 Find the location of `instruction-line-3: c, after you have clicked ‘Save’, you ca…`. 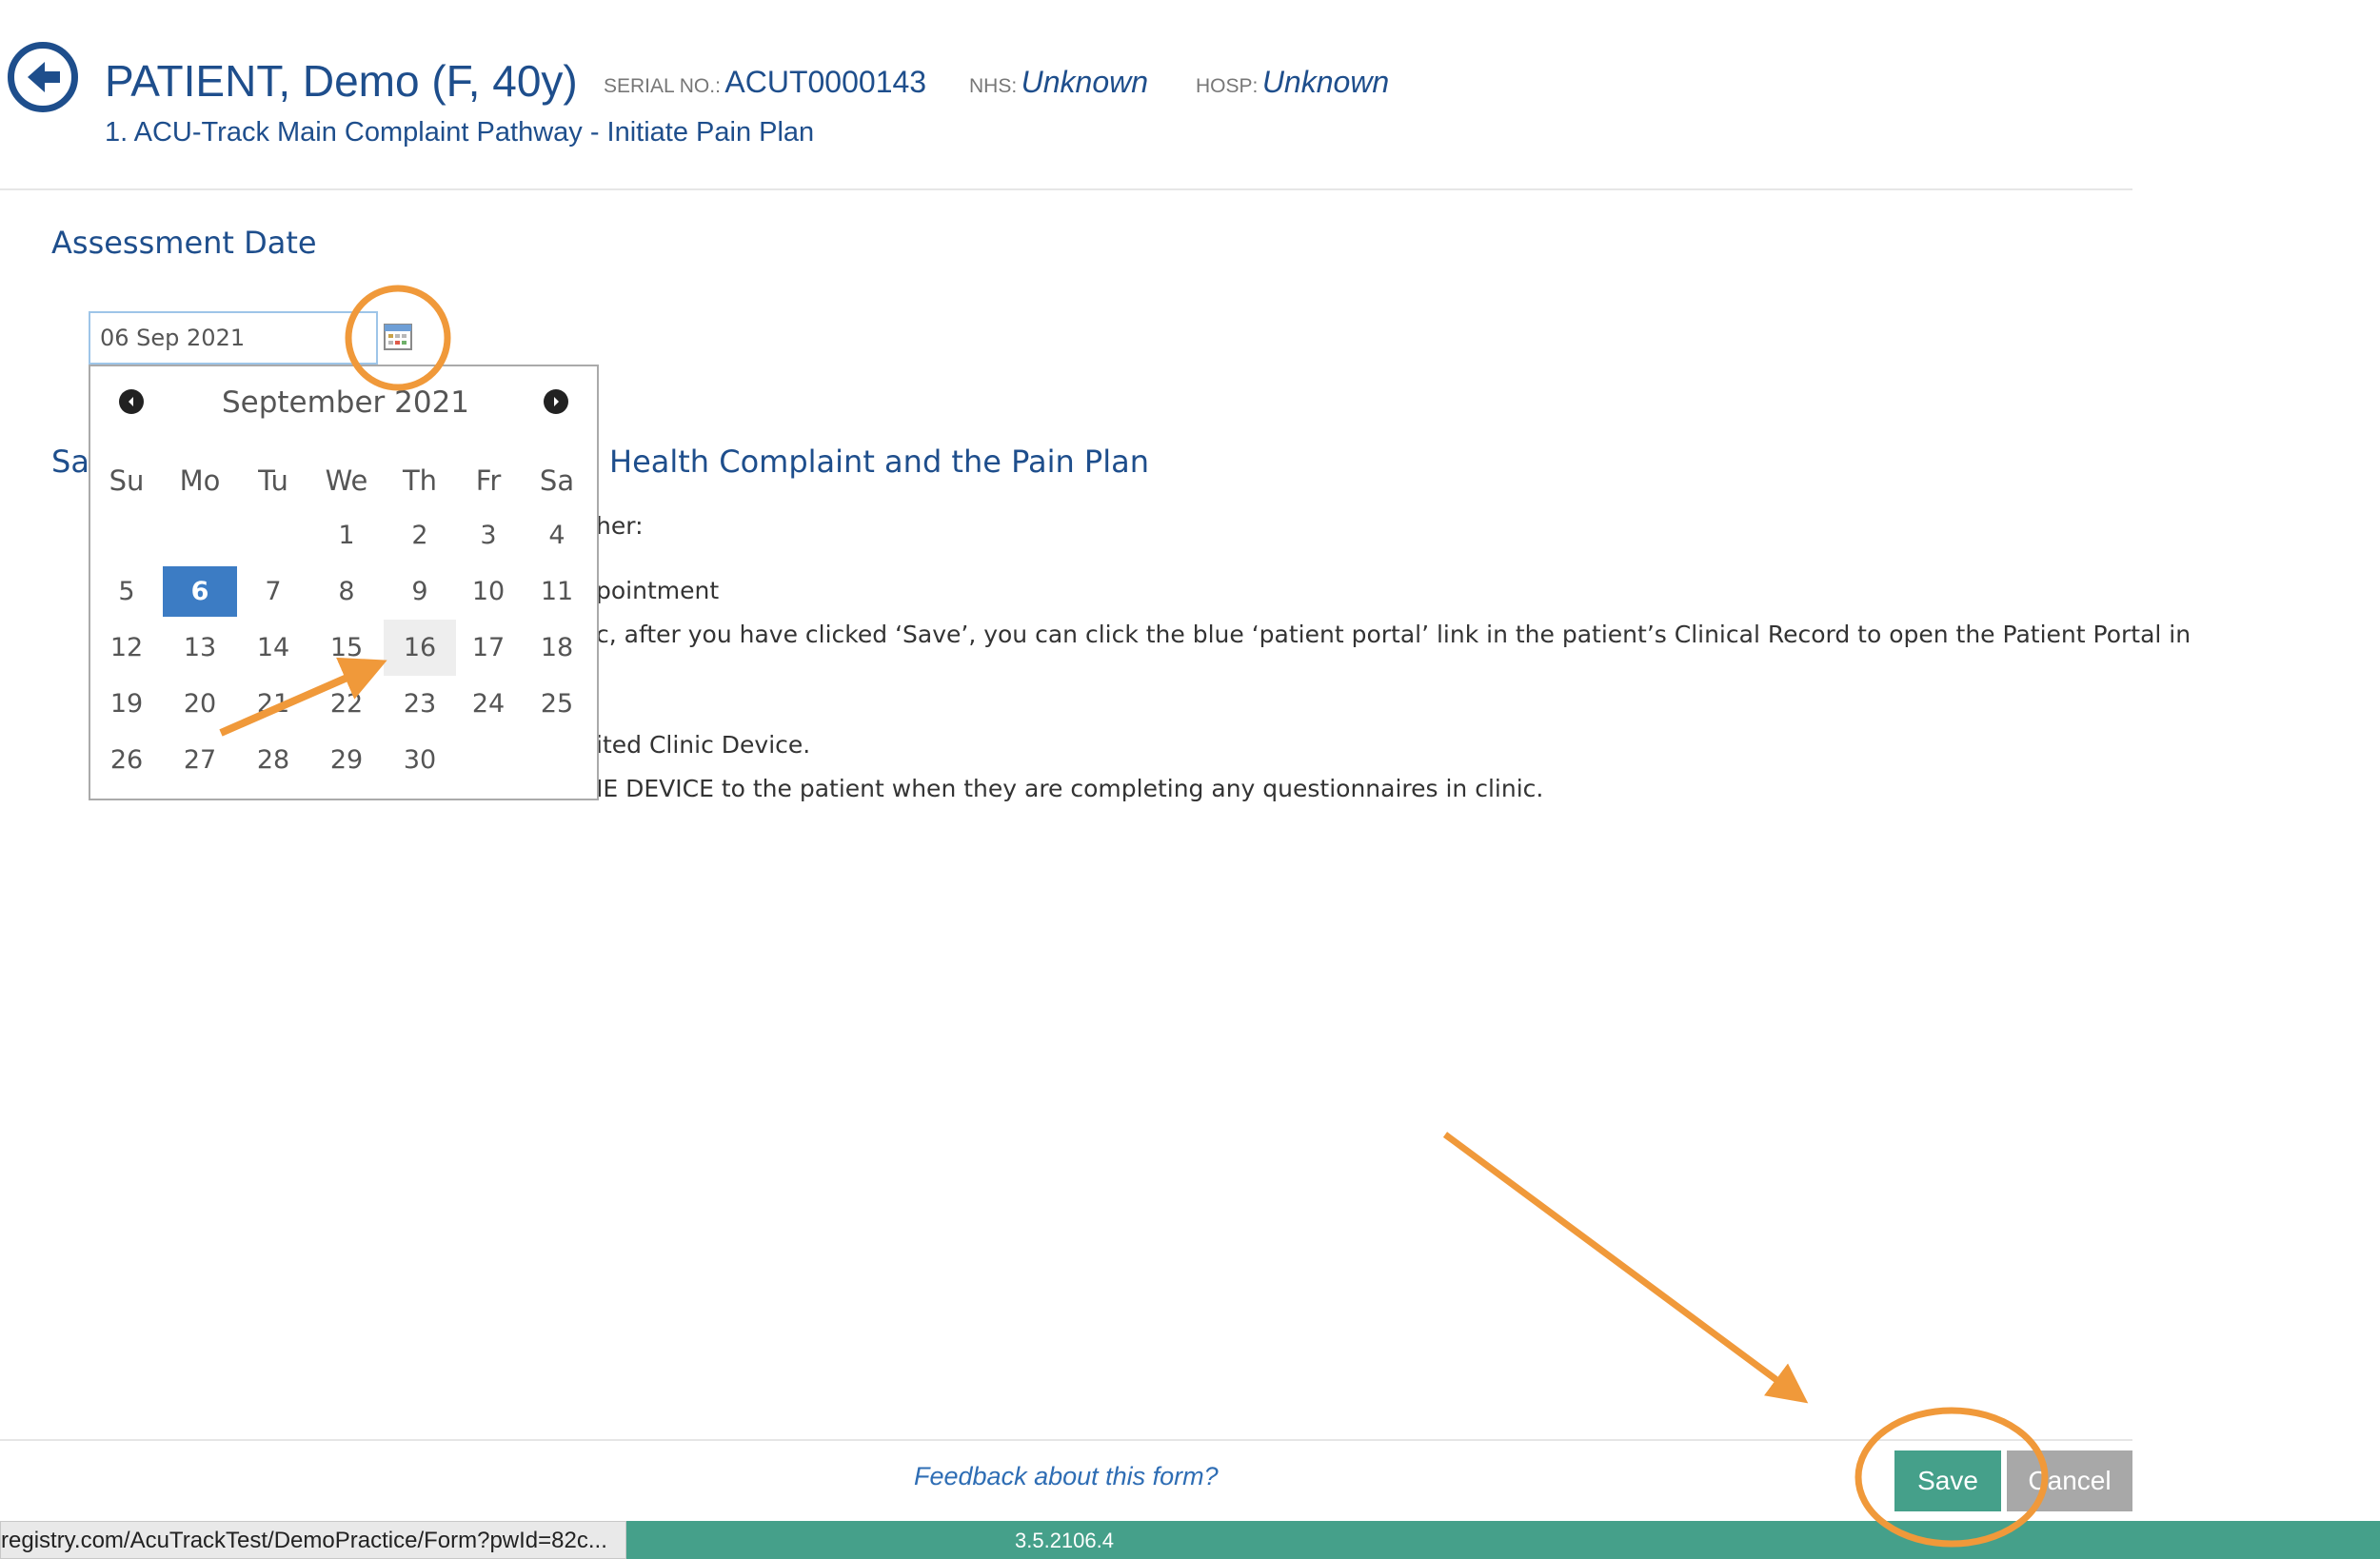

instruction-line-3: c, after you have clicked ‘Save’, you ca… is located at coordinates (1394, 634).